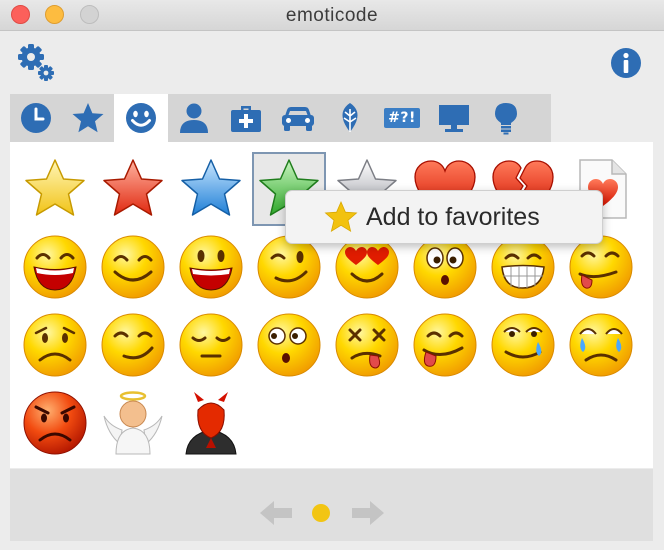 This screenshot has height=550, width=664. I want to click on gear-icon, so click(36, 62).